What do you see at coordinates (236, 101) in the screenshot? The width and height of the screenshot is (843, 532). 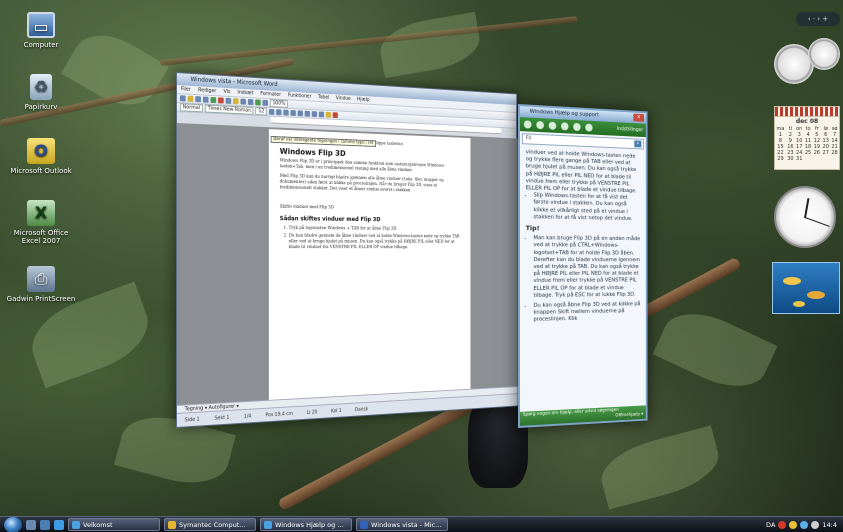 I see `paste-icon` at bounding box center [236, 101].